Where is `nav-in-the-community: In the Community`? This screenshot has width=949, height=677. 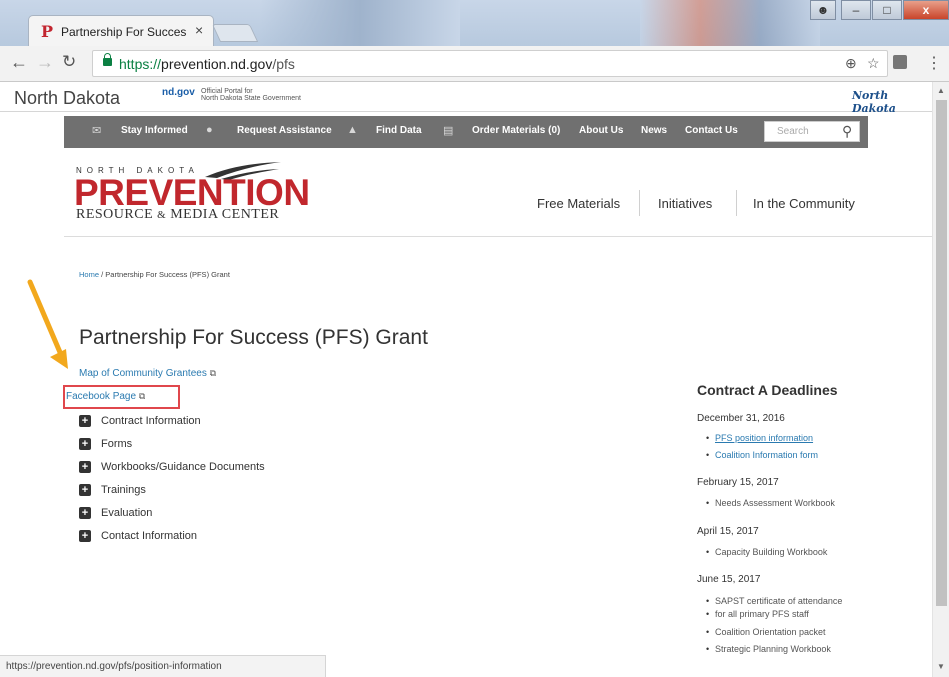
nav-in-the-community: In the Community is located at coordinates (804, 203).